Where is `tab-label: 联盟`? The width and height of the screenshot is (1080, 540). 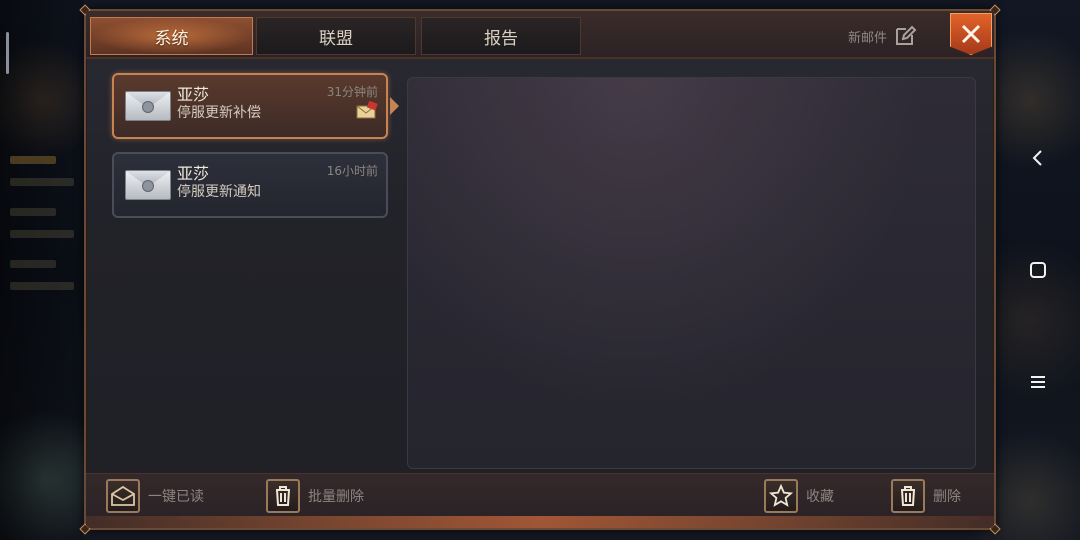 tab-label: 联盟 is located at coordinates (336, 38).